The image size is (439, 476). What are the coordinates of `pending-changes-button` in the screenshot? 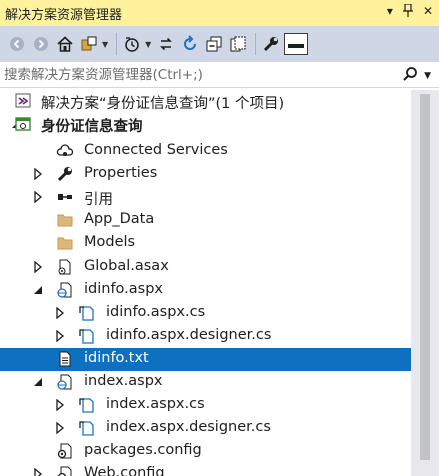 It's located at (132, 44).